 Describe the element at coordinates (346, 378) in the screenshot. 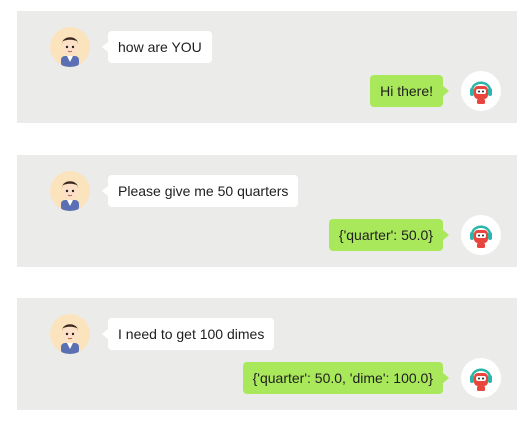

I see `bot-message-bubble: {'quarter': 50.0, 'dime': 100.0}` at that location.